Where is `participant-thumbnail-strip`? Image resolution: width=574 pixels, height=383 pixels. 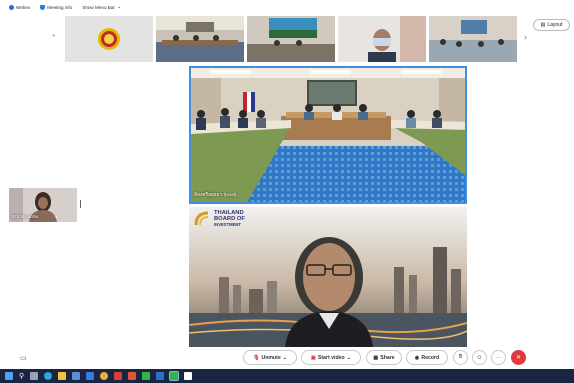 participant-thumbnail-strip is located at coordinates (291, 39).